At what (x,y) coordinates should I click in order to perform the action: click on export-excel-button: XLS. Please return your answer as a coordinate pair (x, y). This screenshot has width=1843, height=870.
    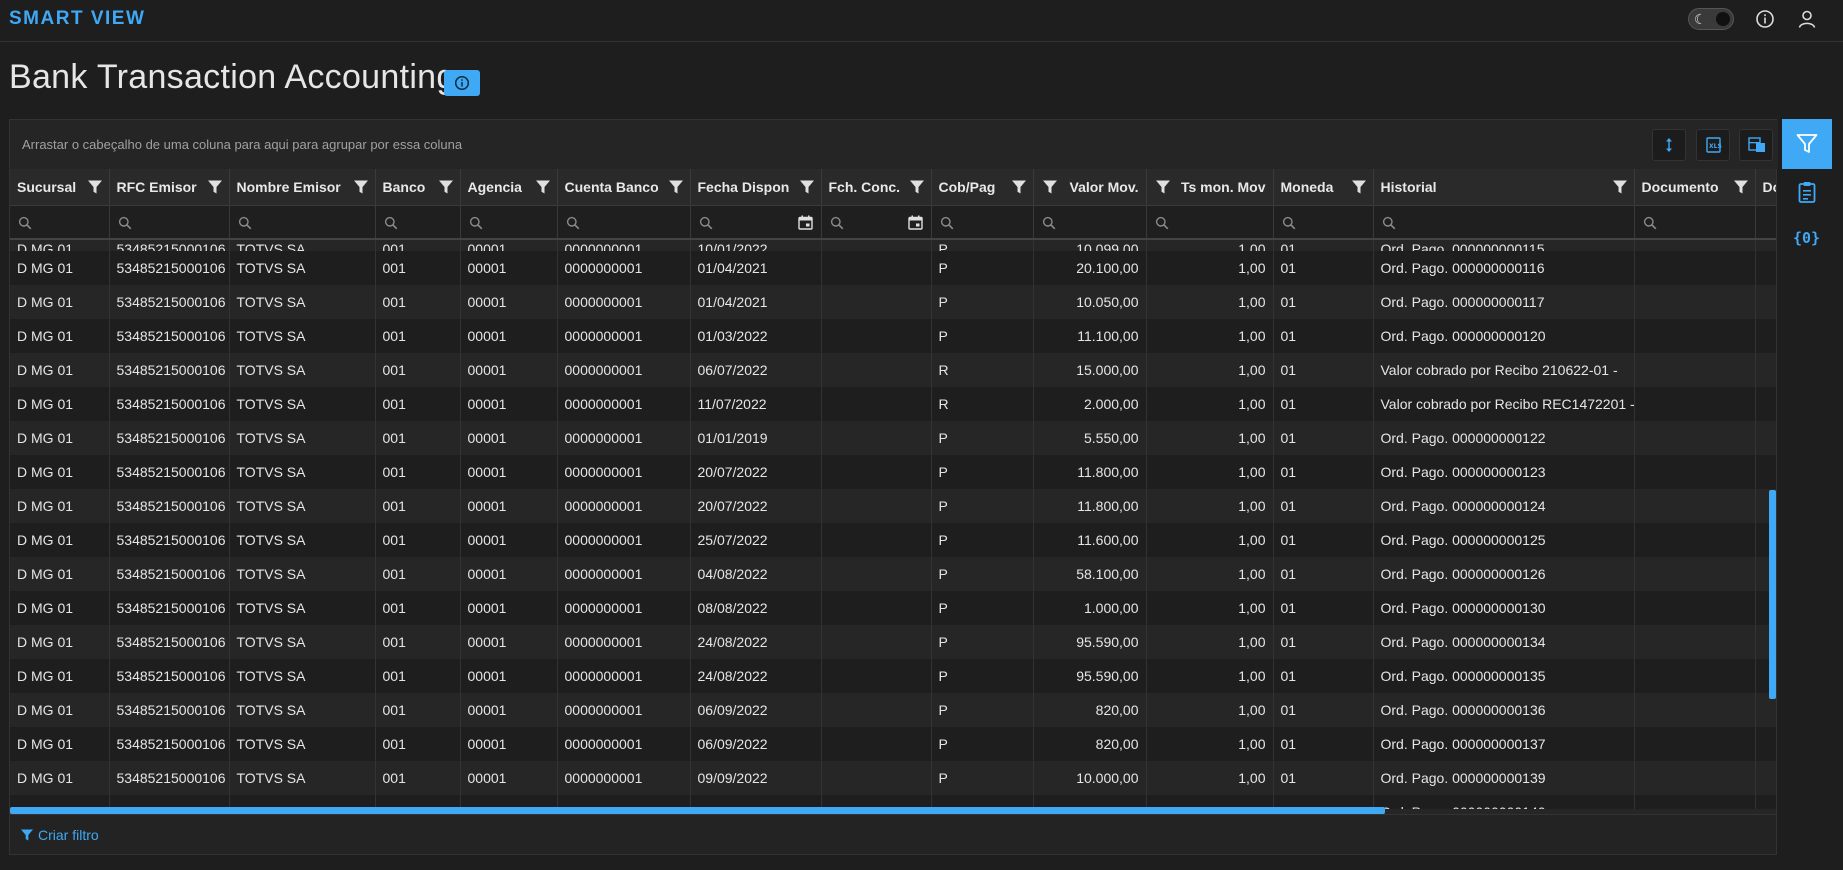
    Looking at the image, I should click on (1713, 145).